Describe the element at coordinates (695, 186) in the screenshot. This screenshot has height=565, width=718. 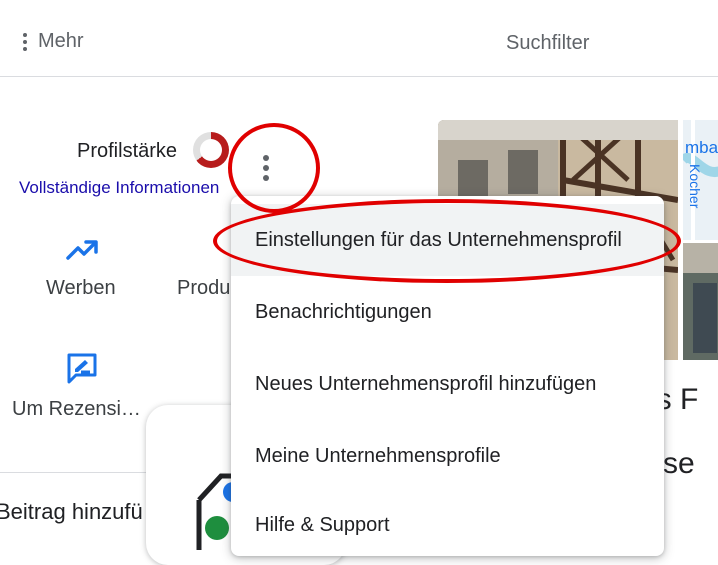
I see `map-label-2: Kocher` at that location.